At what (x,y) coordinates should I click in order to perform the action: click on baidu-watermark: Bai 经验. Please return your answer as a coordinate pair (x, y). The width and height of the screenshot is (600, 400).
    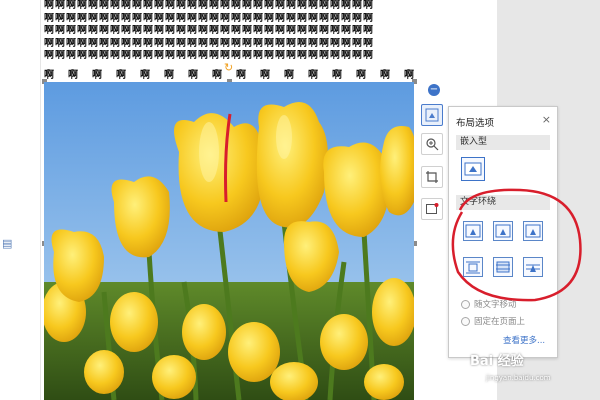
    Looking at the image, I should click on (497, 361).